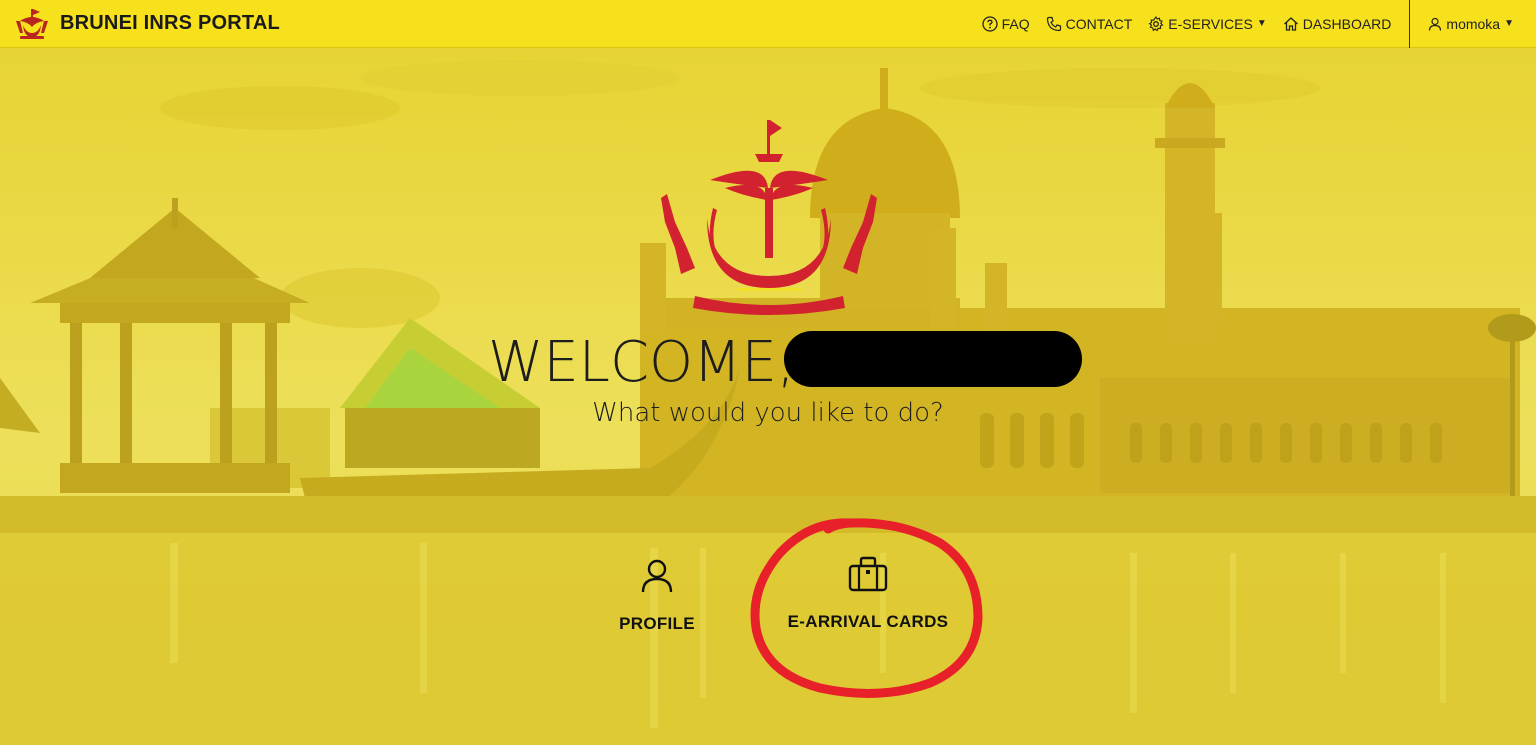  I want to click on nav-dashboard-label: DASHBOARD, so click(1347, 23).